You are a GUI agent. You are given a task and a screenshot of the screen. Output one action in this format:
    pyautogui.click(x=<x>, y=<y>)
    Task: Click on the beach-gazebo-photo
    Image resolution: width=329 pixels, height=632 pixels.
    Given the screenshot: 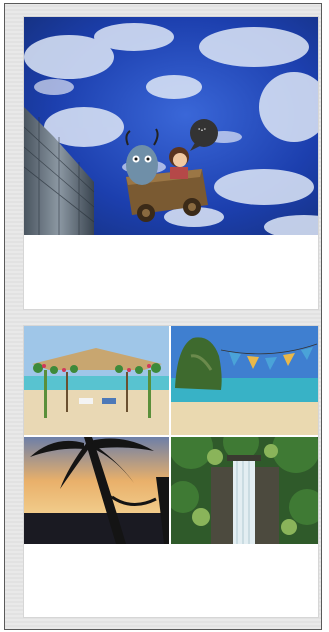 What is the action you would take?
    pyautogui.click(x=96, y=380)
    